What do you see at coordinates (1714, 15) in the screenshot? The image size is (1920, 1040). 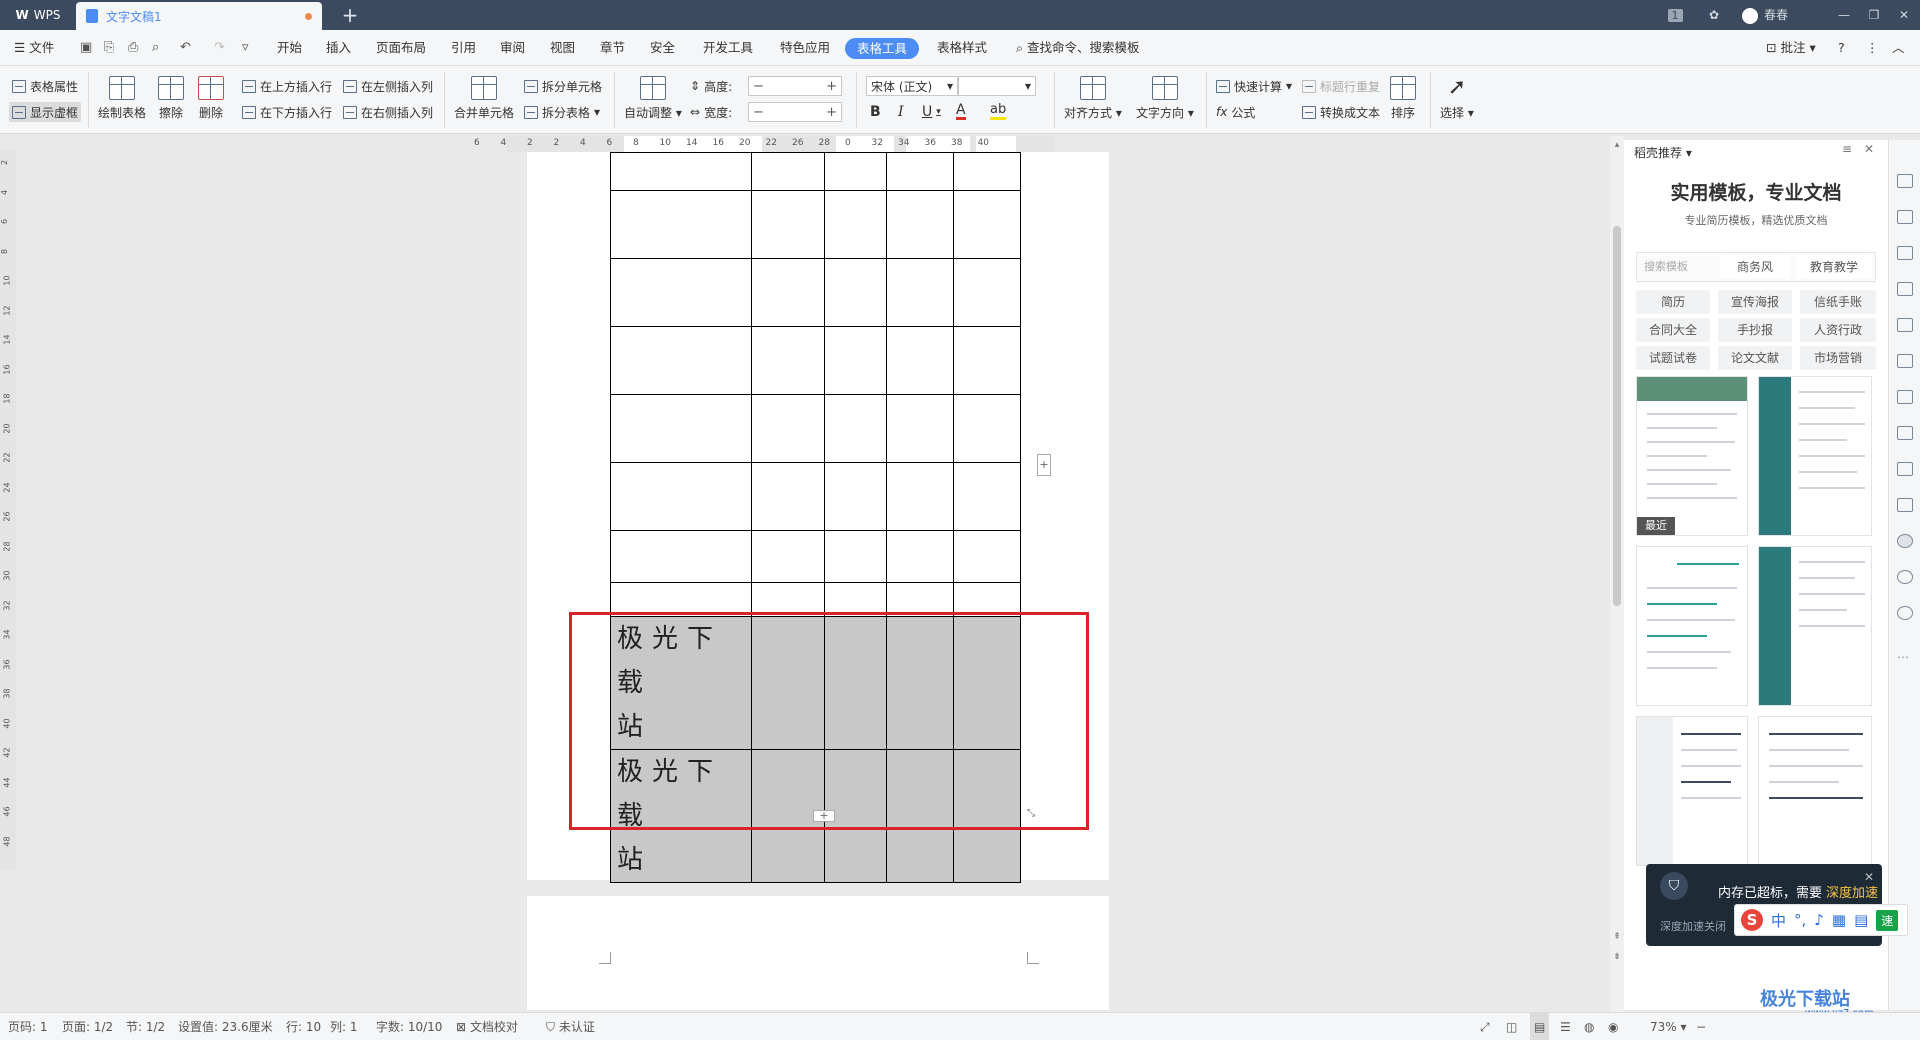 I see `skin-icon: ✿` at bounding box center [1714, 15].